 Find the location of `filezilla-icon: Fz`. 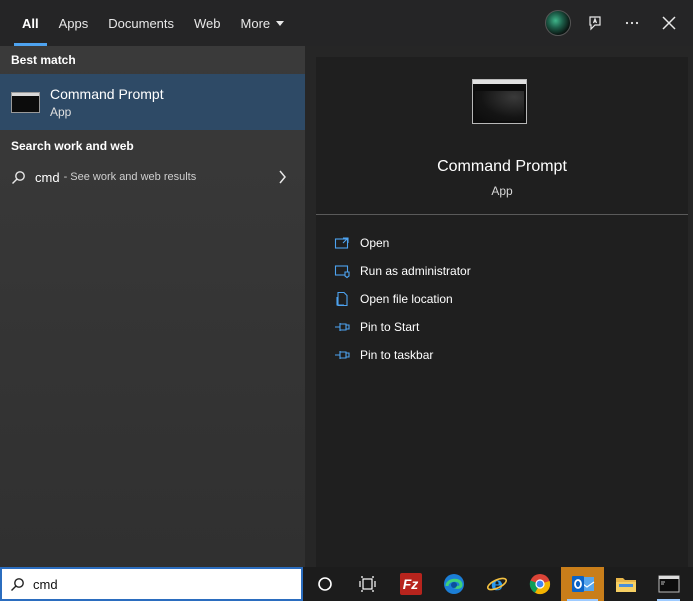

filezilla-icon: Fz is located at coordinates (410, 584).